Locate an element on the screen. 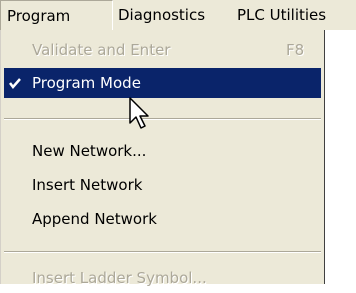 Image resolution: width=356 pixels, height=293 pixels. menu-item-program-mode: Program Mode is located at coordinates (162, 83).